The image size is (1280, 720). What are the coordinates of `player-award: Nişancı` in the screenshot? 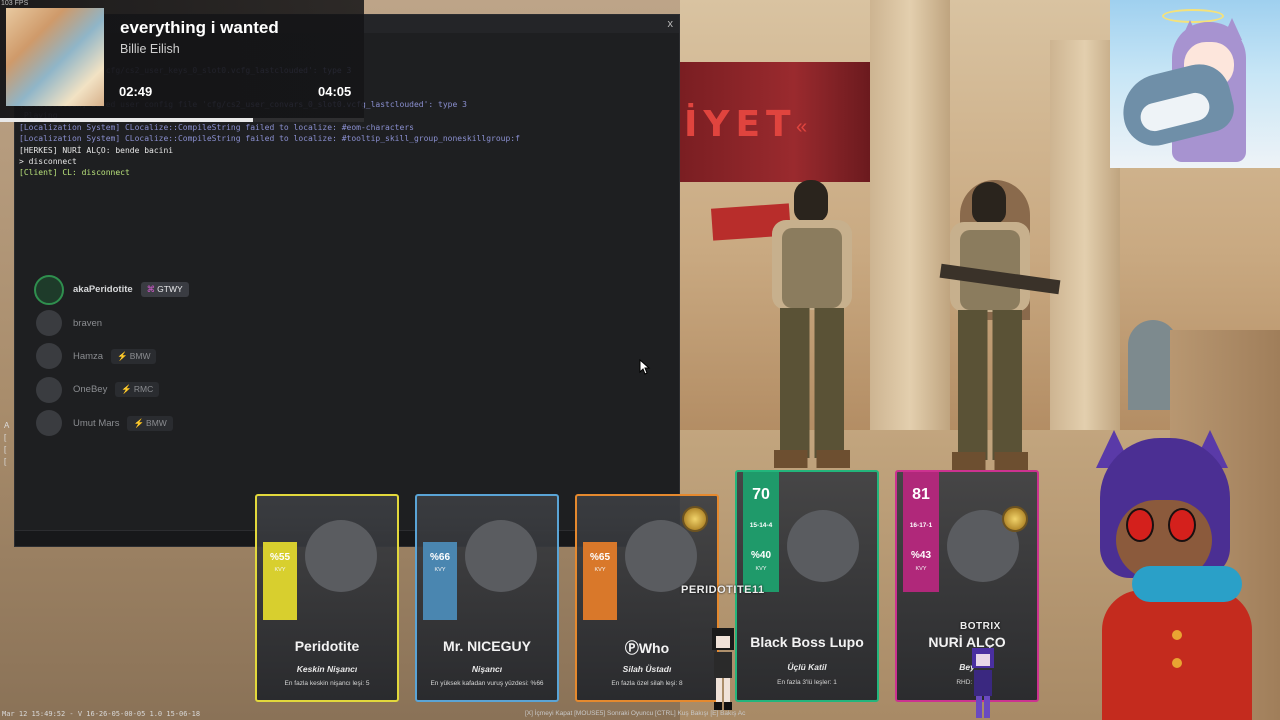 It's located at (487, 669).